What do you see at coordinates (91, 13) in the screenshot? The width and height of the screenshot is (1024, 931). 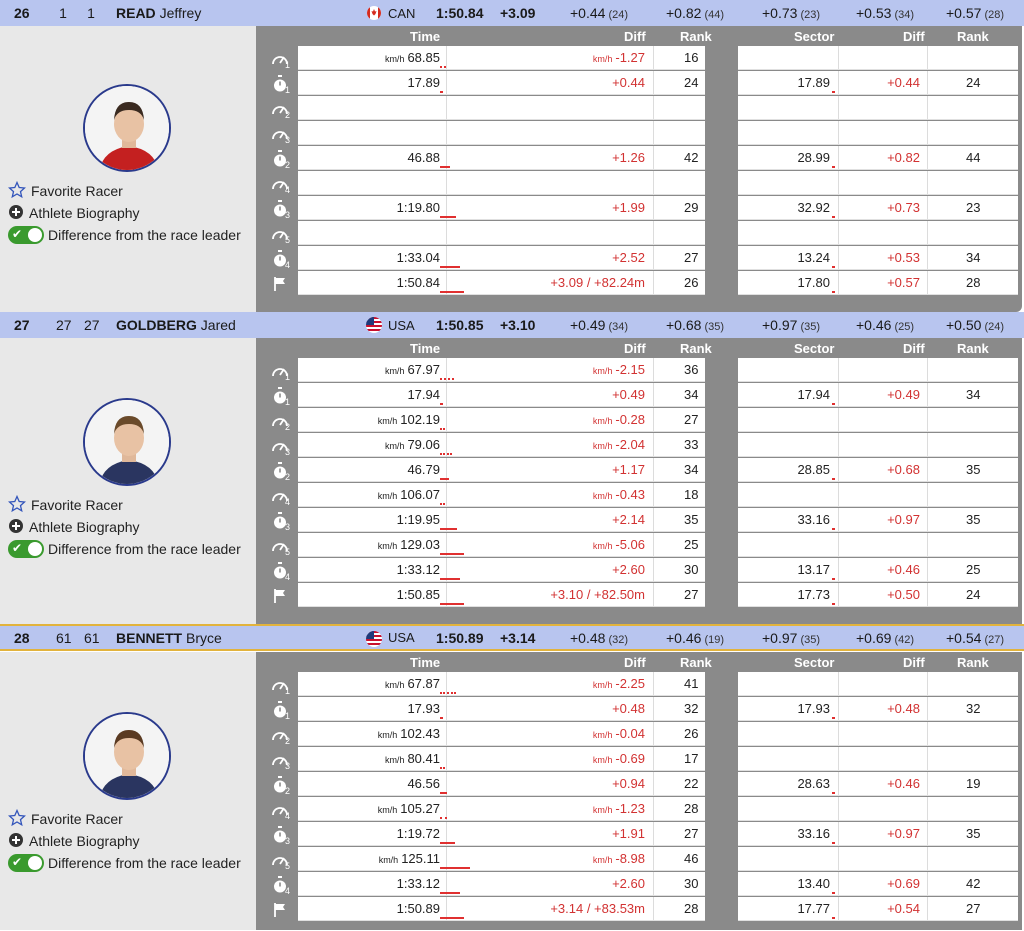 I see `start-number: 1` at bounding box center [91, 13].